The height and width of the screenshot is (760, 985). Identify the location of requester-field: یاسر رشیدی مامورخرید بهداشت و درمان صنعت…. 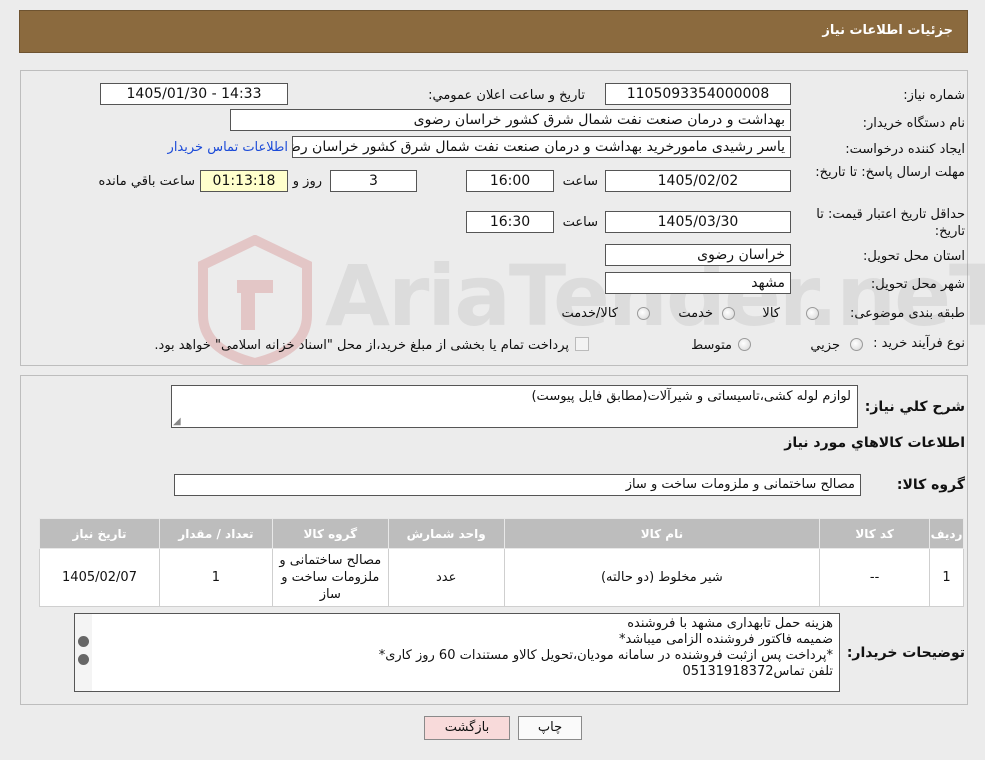
(541, 147).